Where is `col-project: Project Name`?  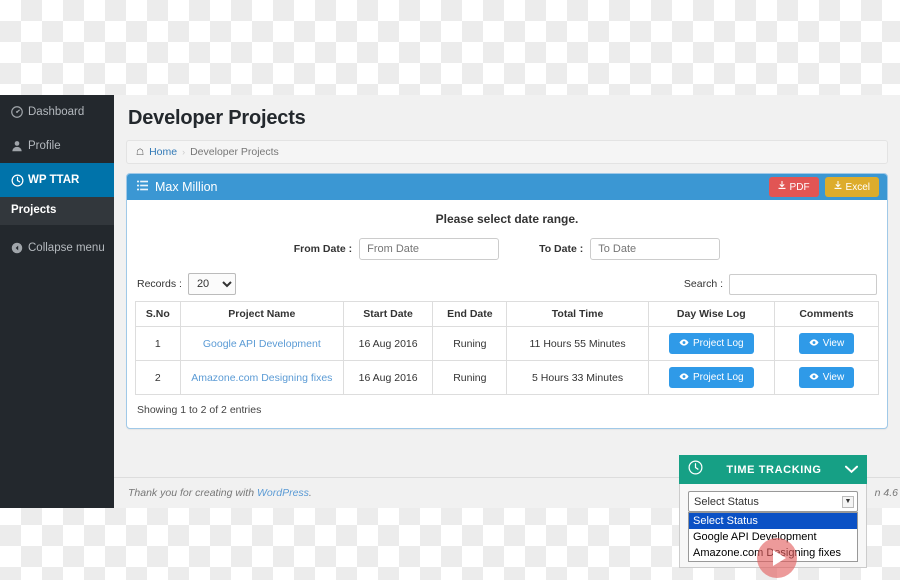 col-project: Project Name is located at coordinates (262, 314).